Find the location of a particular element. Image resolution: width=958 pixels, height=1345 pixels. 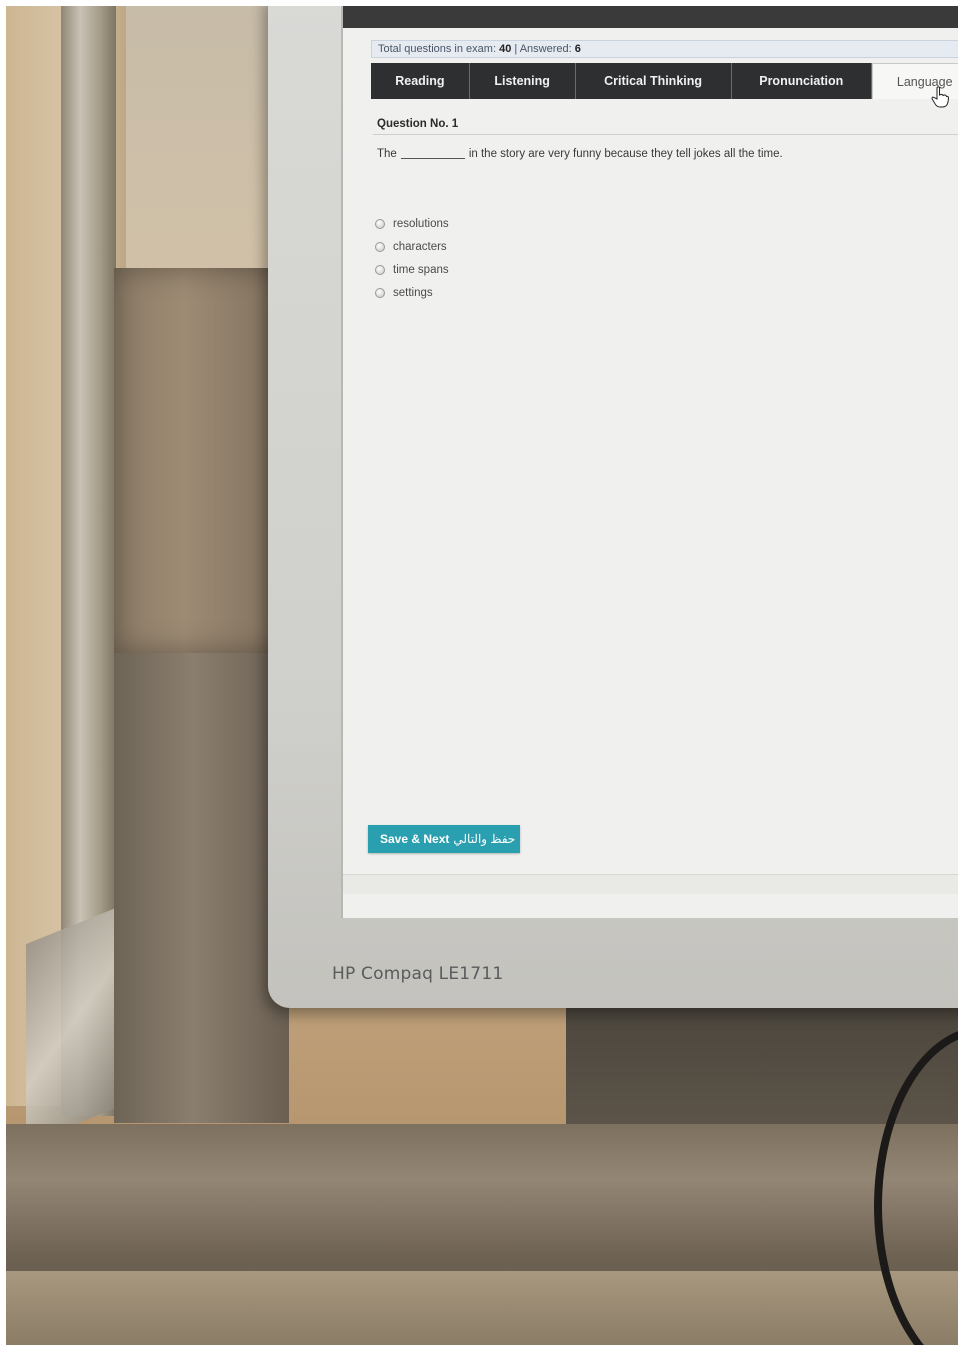

option-label: characters is located at coordinates (420, 246).